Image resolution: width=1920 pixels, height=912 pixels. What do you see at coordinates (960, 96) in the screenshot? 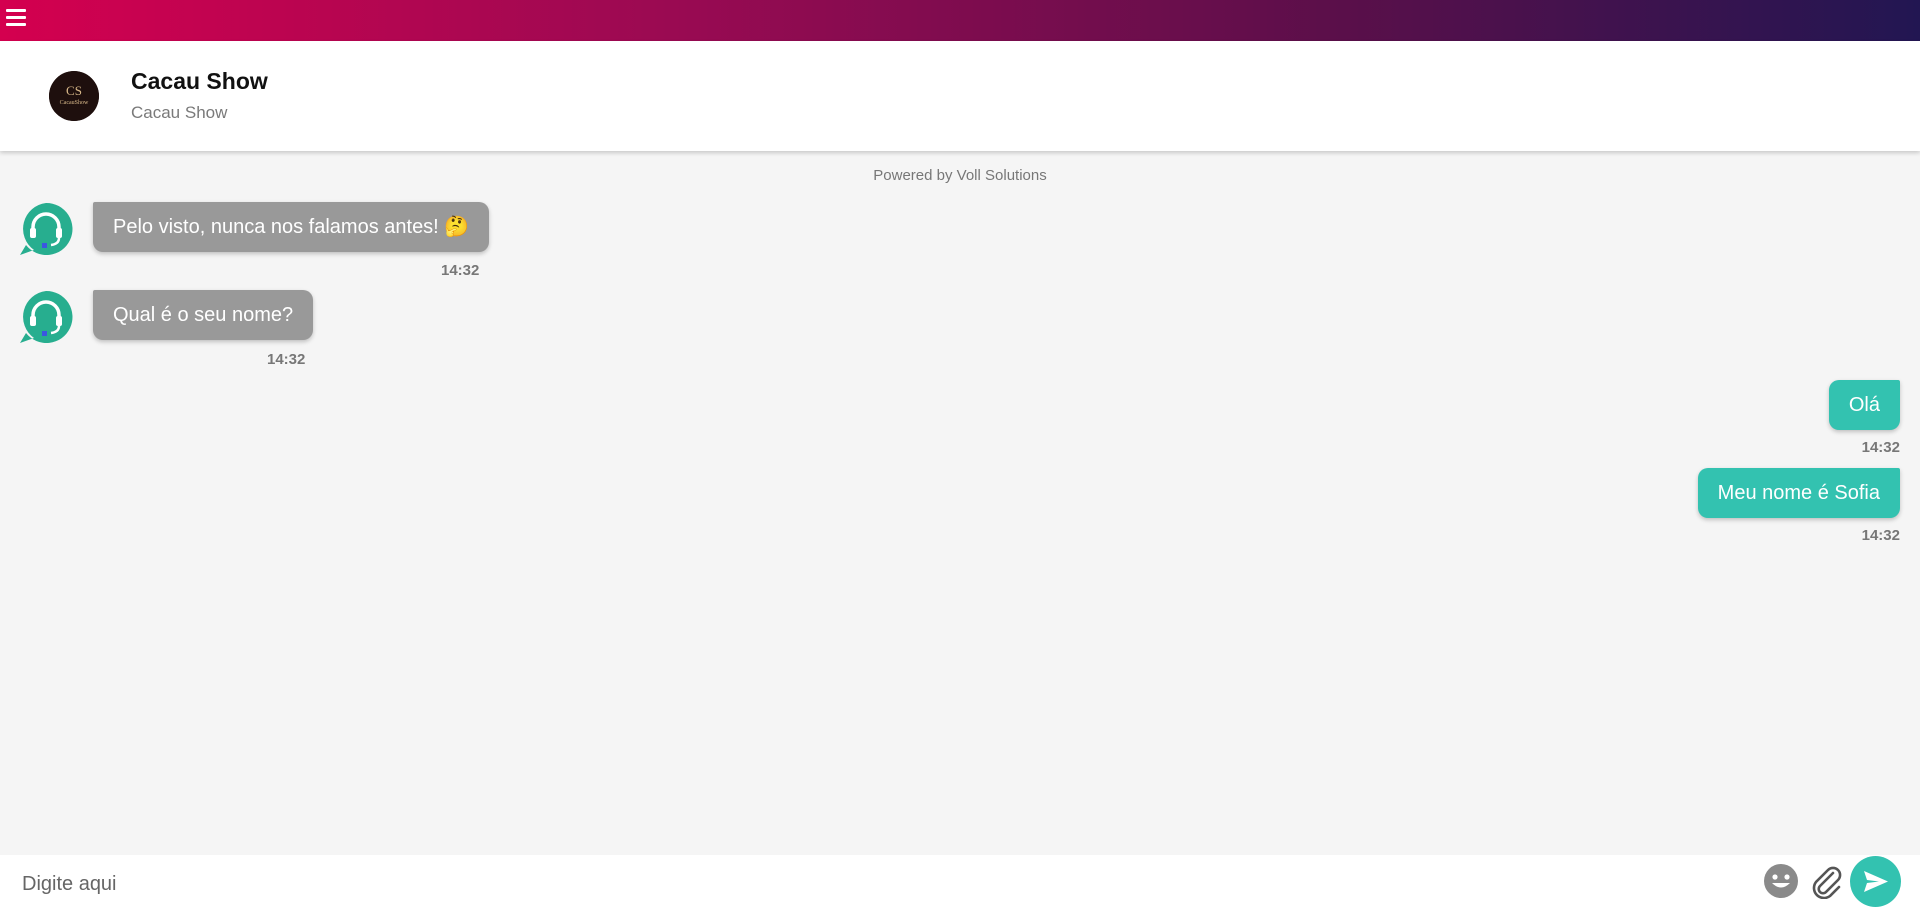
I see `chat-header: CS CacauShow Cacau Show Cacau Show` at bounding box center [960, 96].